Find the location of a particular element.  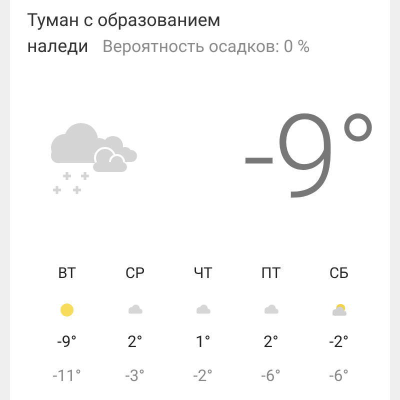

condition-text: наледи is located at coordinates (57, 47).